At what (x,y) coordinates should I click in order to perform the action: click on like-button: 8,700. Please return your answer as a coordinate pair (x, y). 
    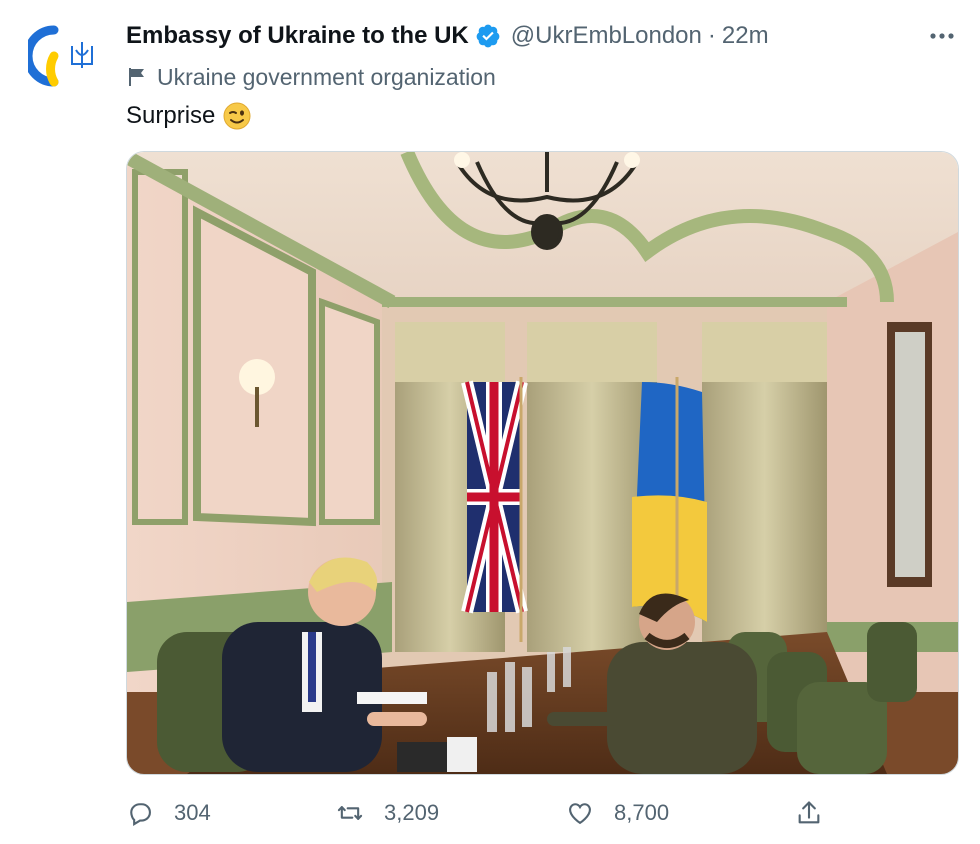
    Looking at the image, I should click on (617, 813).